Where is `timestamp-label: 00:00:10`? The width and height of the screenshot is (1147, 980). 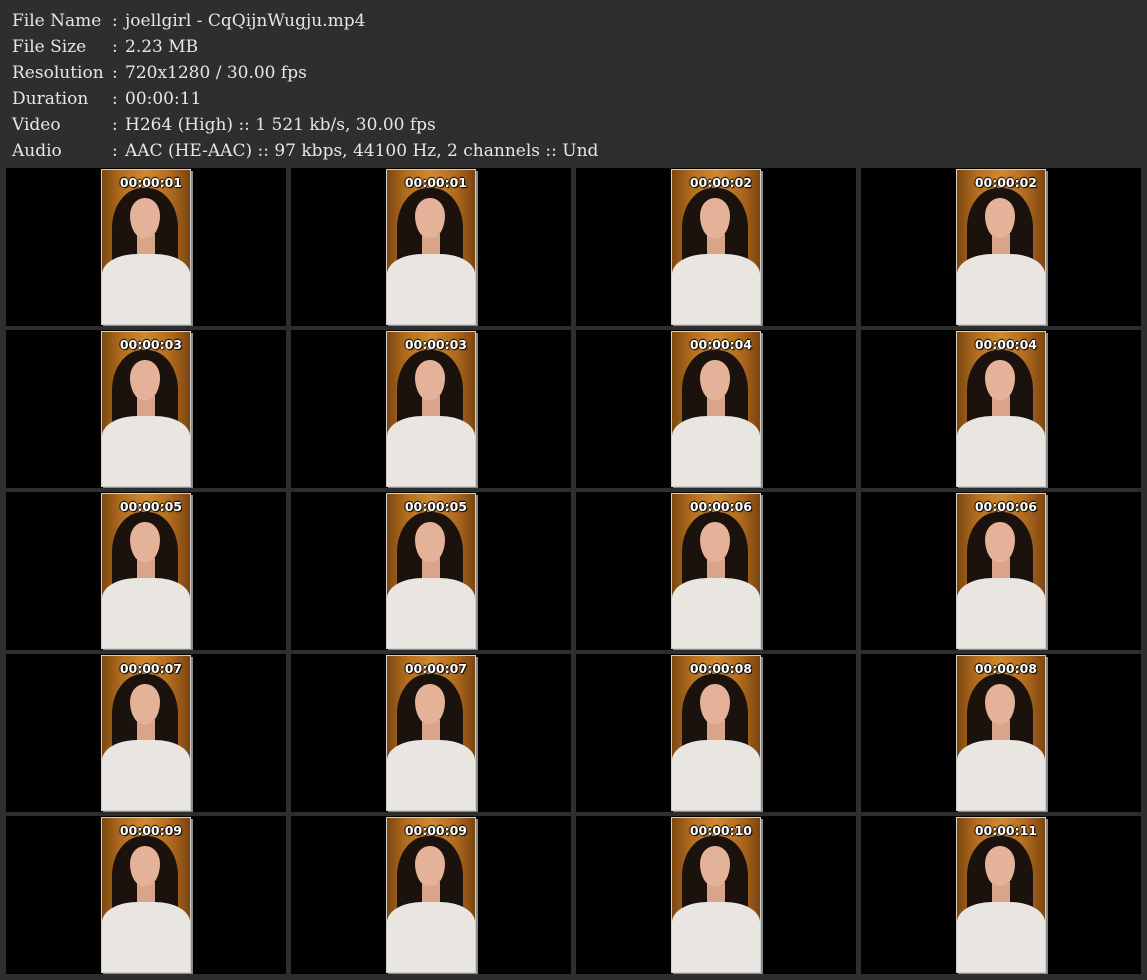 timestamp-label: 00:00:10 is located at coordinates (720, 830).